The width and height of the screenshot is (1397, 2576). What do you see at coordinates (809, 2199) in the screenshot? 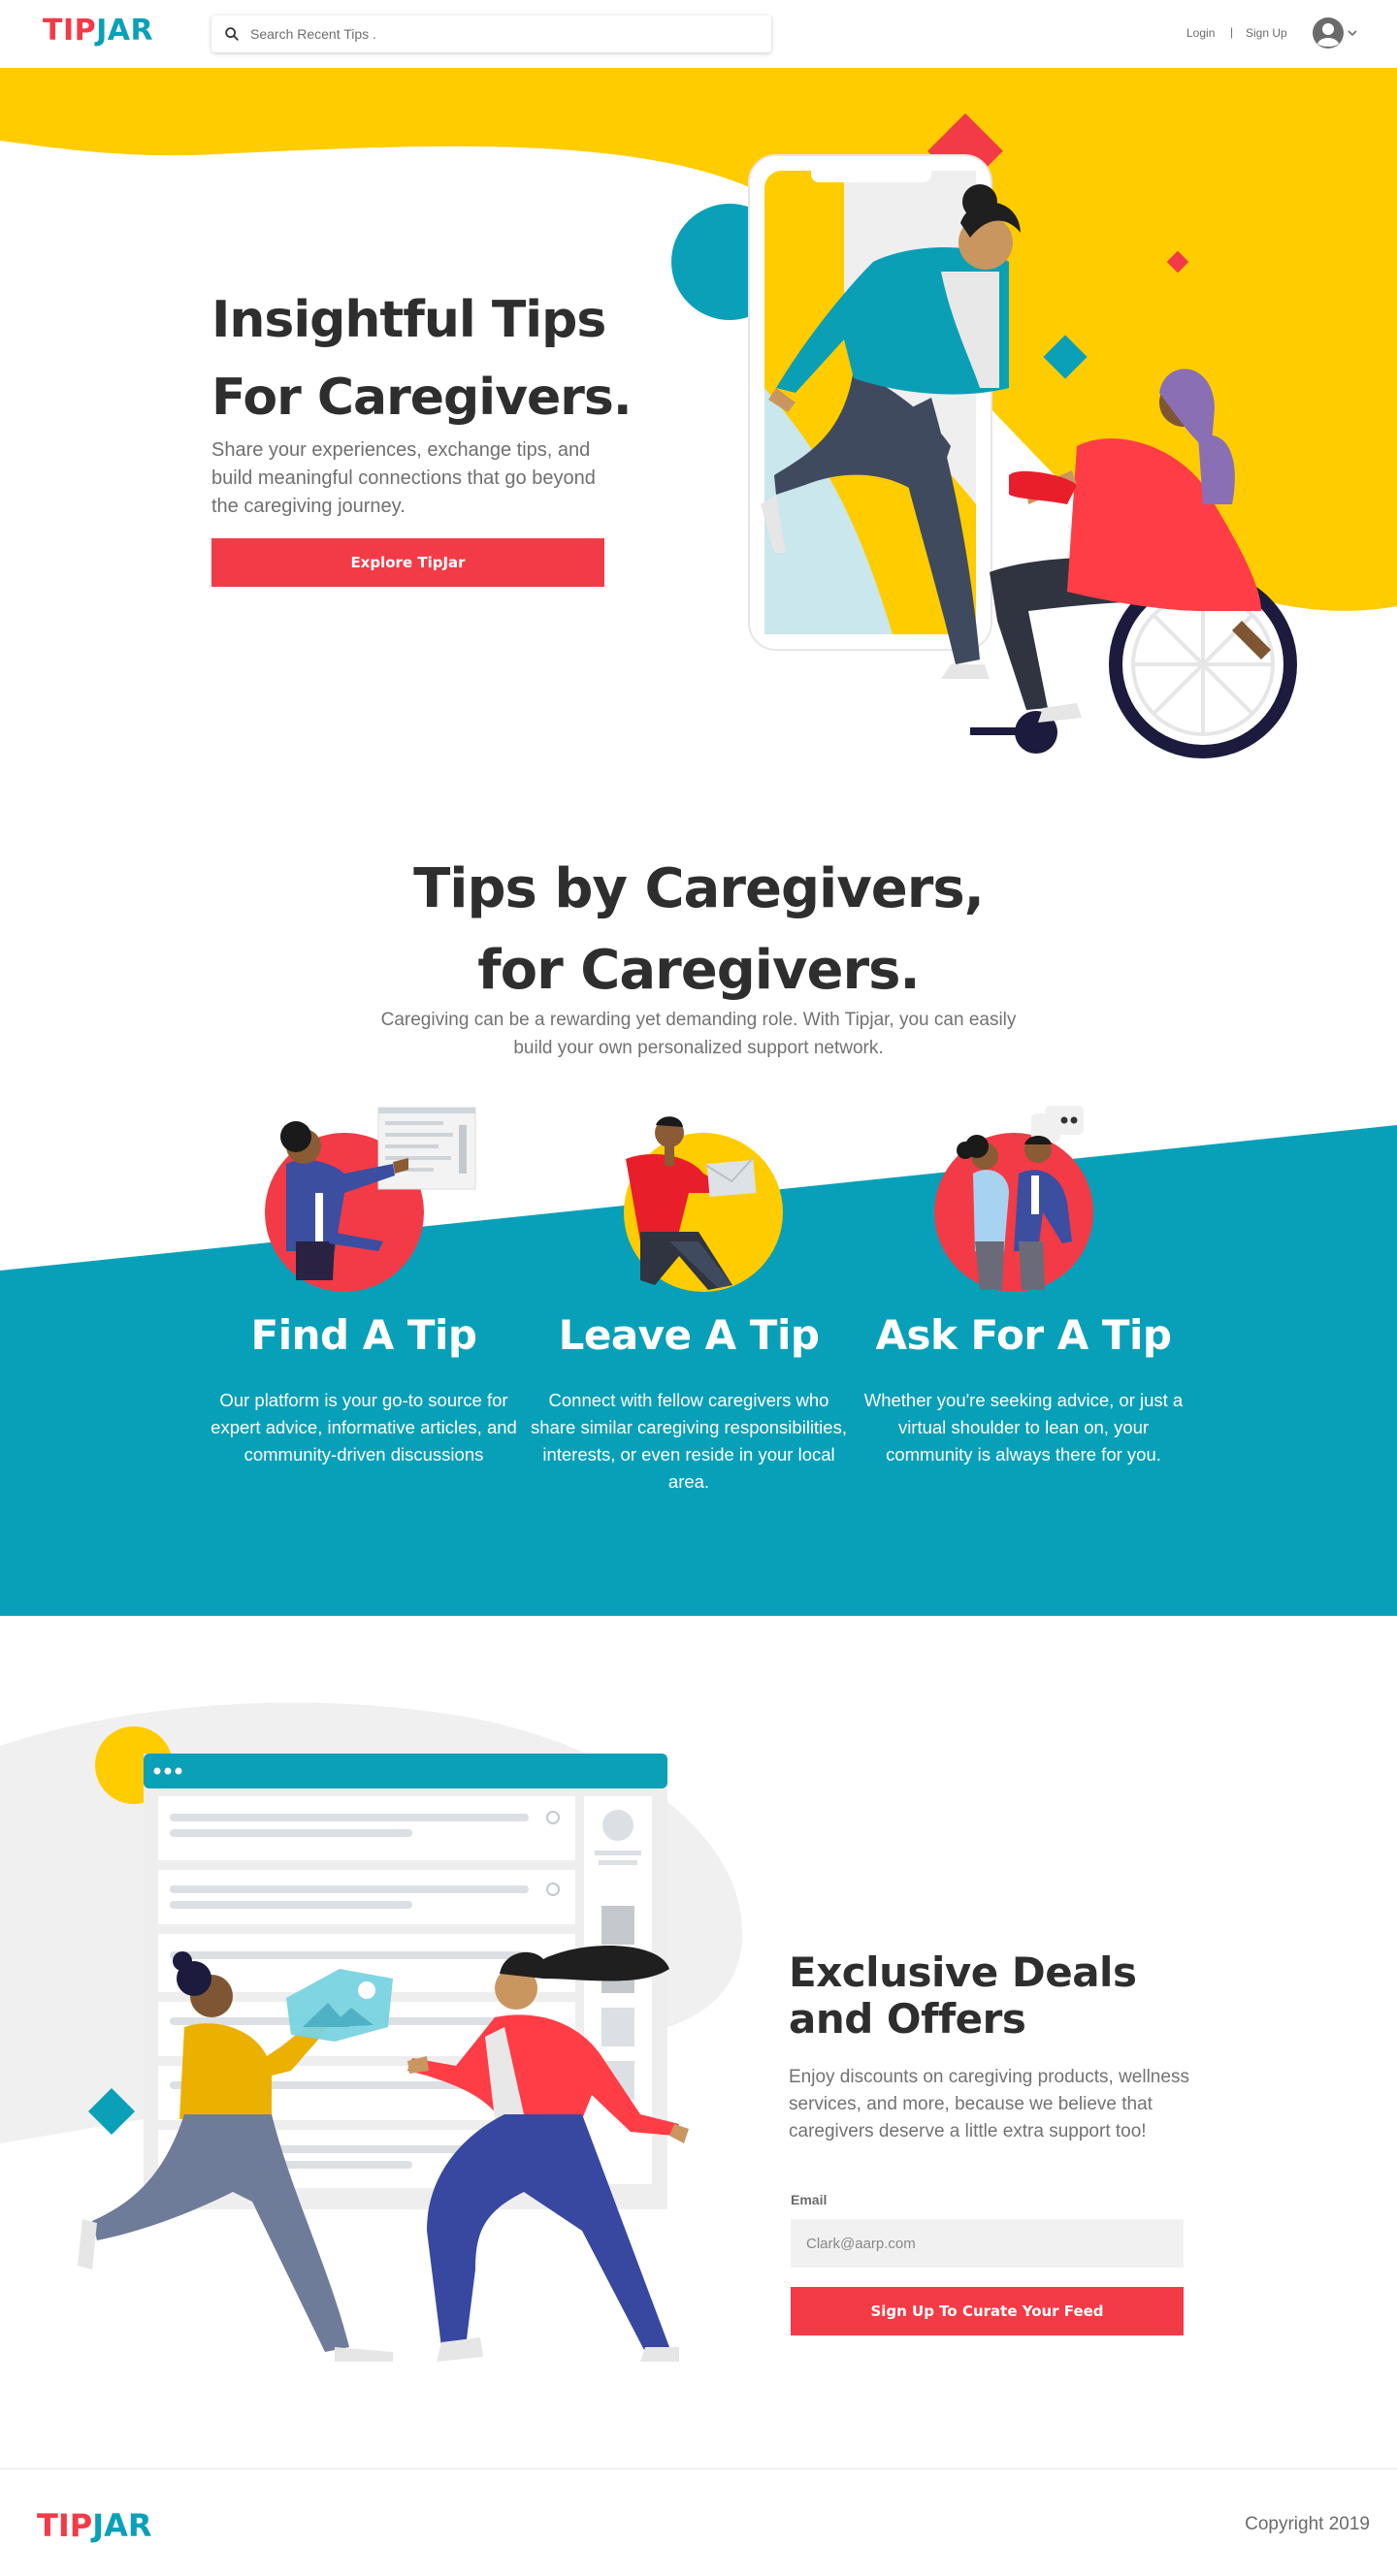
I see `email-label: Email` at bounding box center [809, 2199].